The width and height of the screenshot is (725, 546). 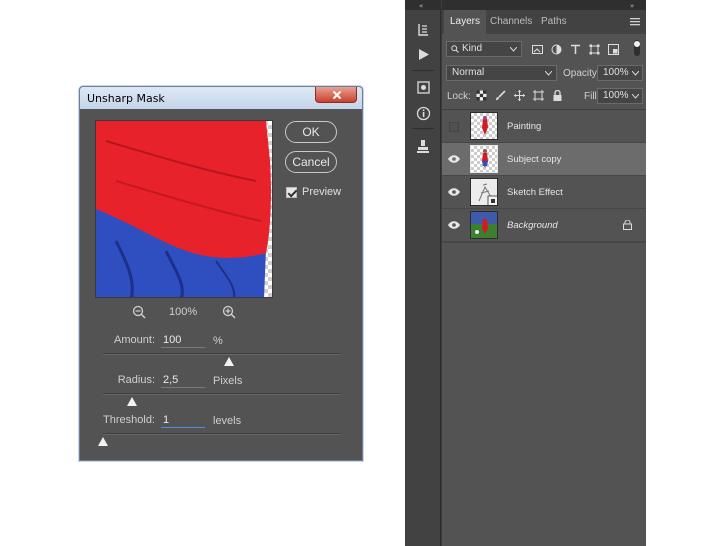 What do you see at coordinates (183, 341) in the screenshot?
I see `amount-input: 100` at bounding box center [183, 341].